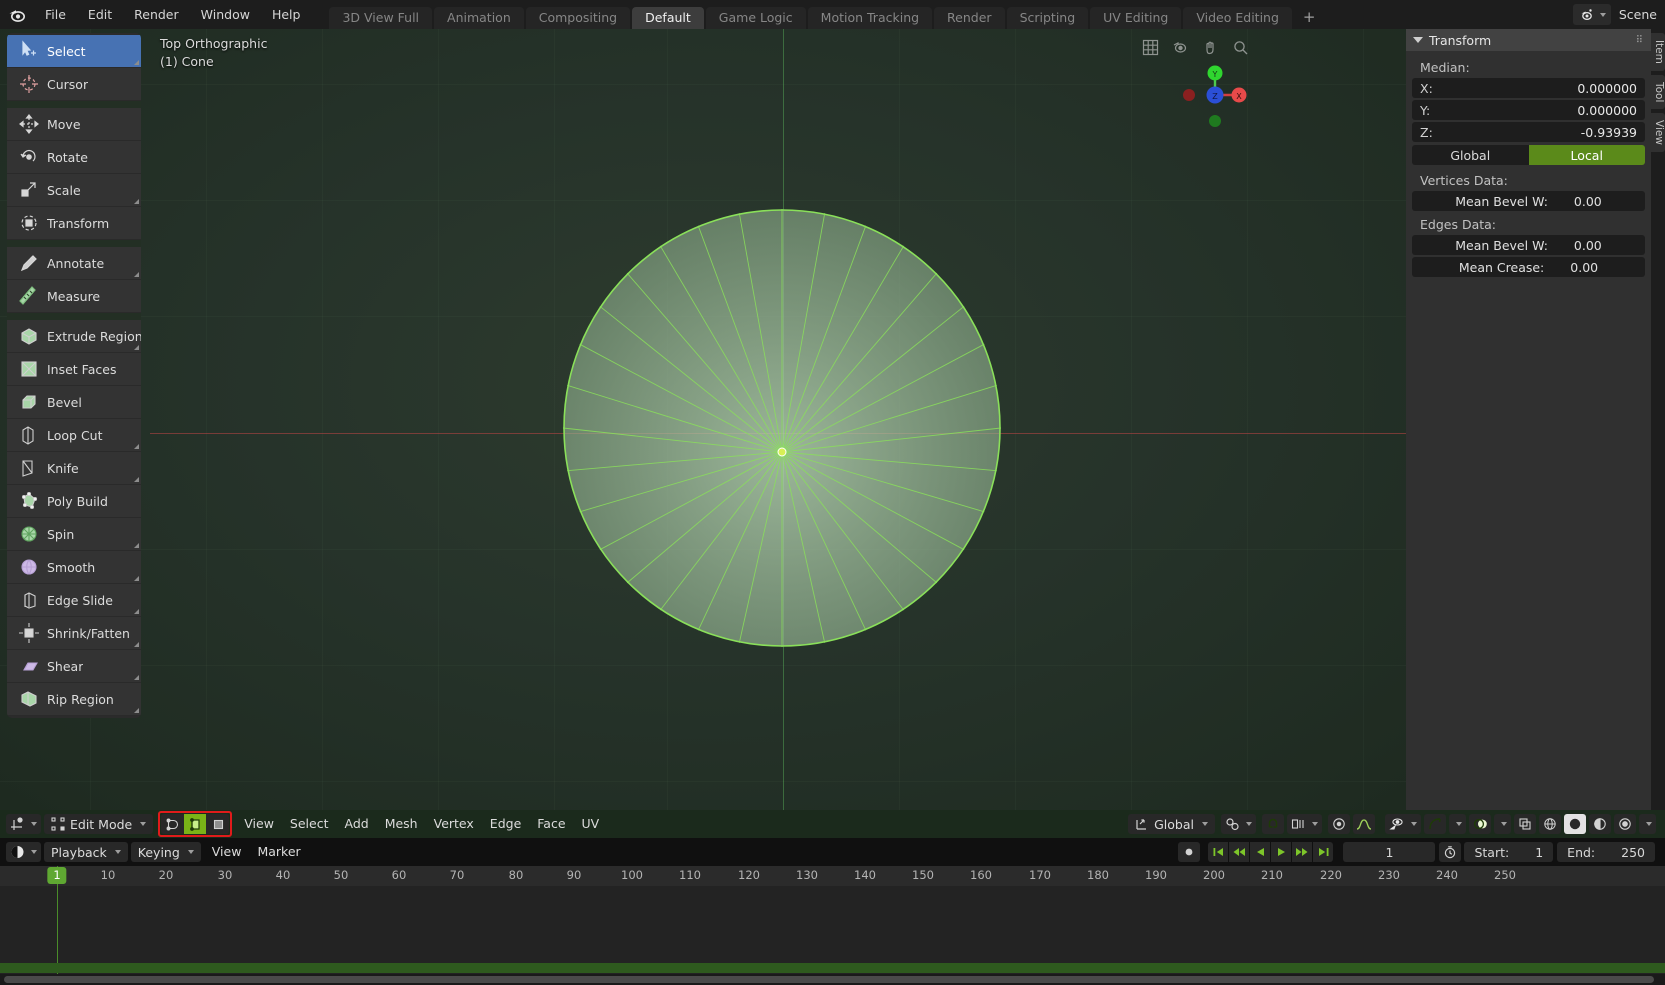  I want to click on jump-to-start-button, so click(1218, 852).